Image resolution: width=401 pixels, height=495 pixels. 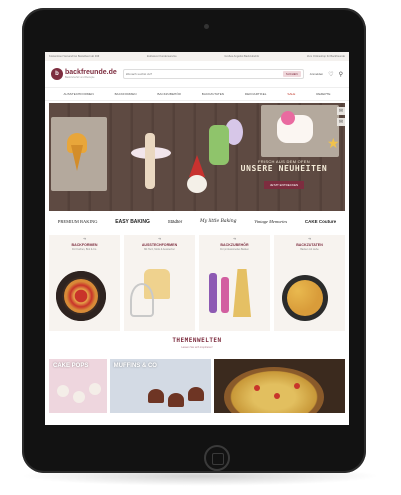 What do you see at coordinates (333, 143) in the screenshot?
I see `star-cookie-icon: ★` at bounding box center [333, 143].